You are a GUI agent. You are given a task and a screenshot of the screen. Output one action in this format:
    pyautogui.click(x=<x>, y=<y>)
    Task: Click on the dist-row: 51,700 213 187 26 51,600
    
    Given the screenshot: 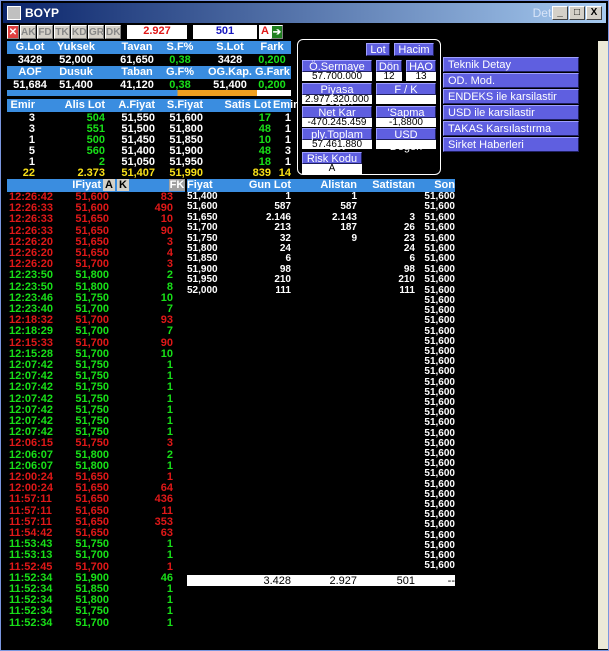 What is the action you would take?
    pyautogui.click(x=321, y=228)
    